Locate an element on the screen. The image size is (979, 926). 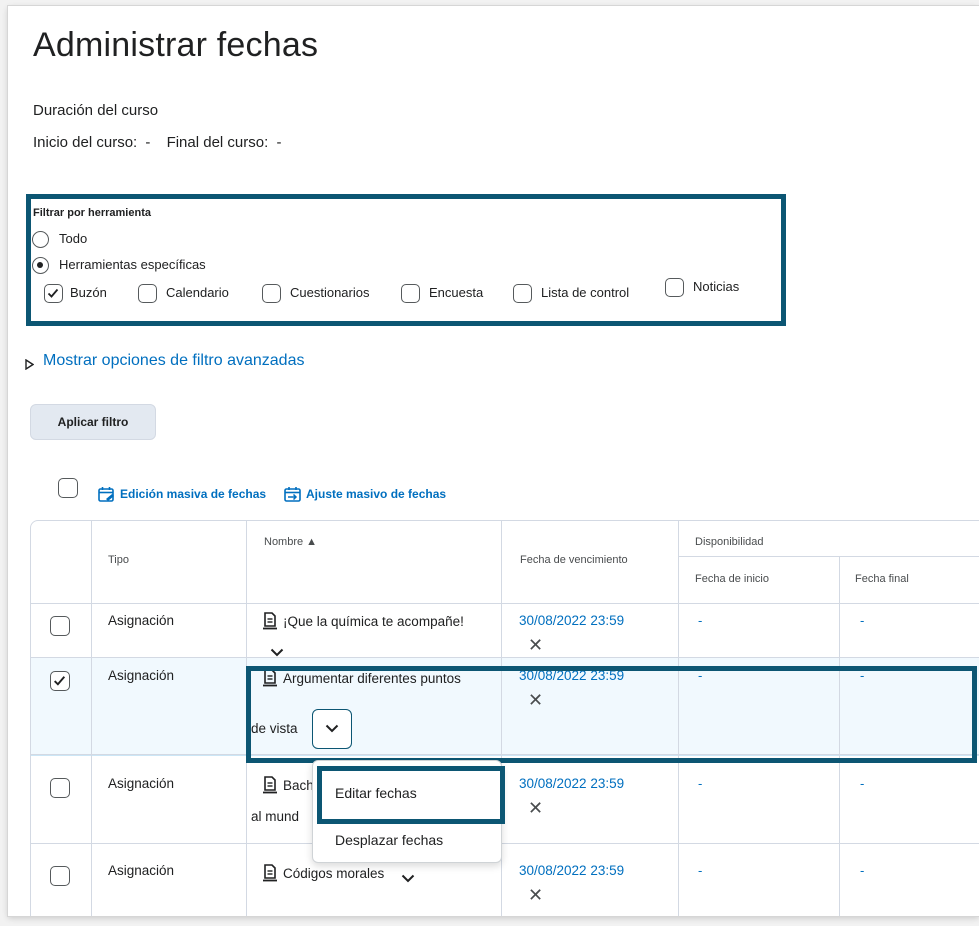
course-end-label: Final del curso: is located at coordinates (217, 142).